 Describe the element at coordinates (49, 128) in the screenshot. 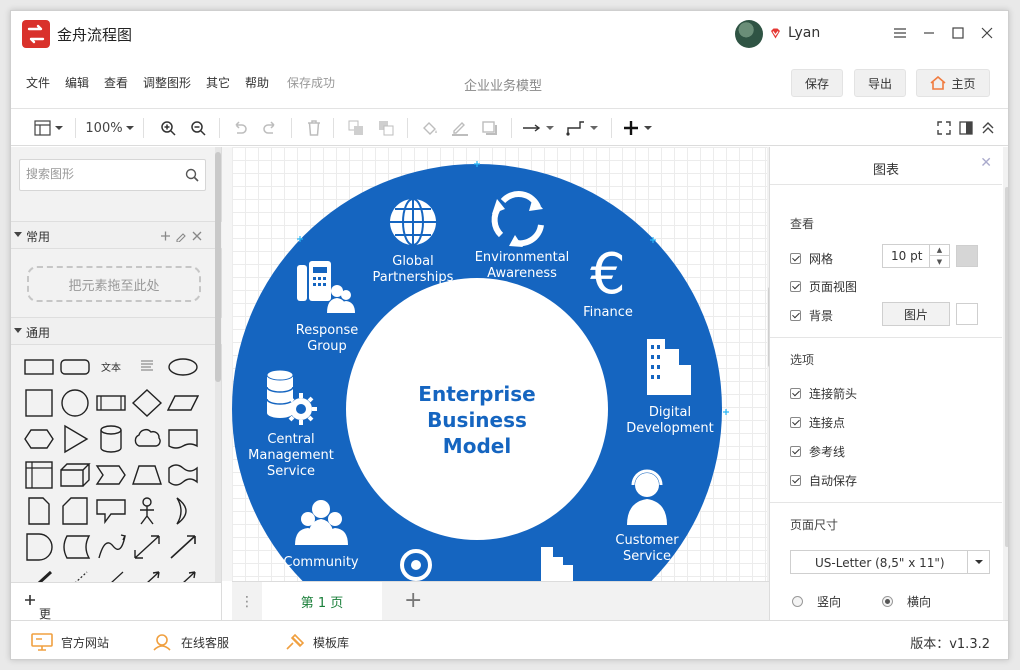

I see `page-layout-button` at that location.